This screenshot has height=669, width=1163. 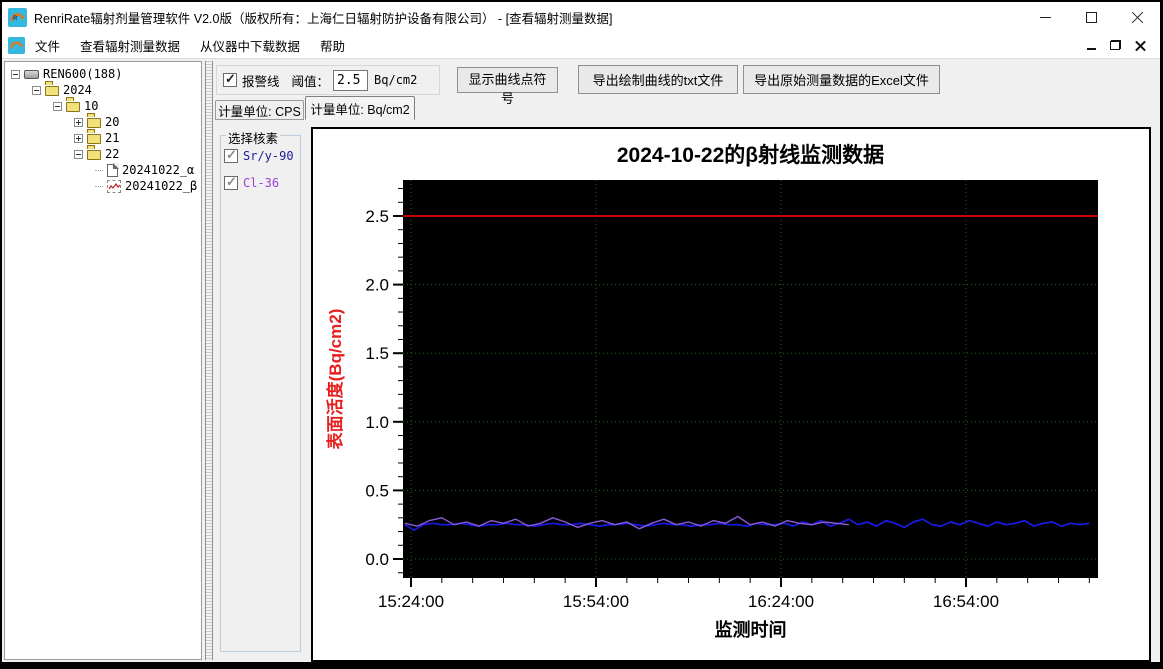 I want to click on svg-text: 表面活度(Bq/cm2), so click(x=335, y=379).